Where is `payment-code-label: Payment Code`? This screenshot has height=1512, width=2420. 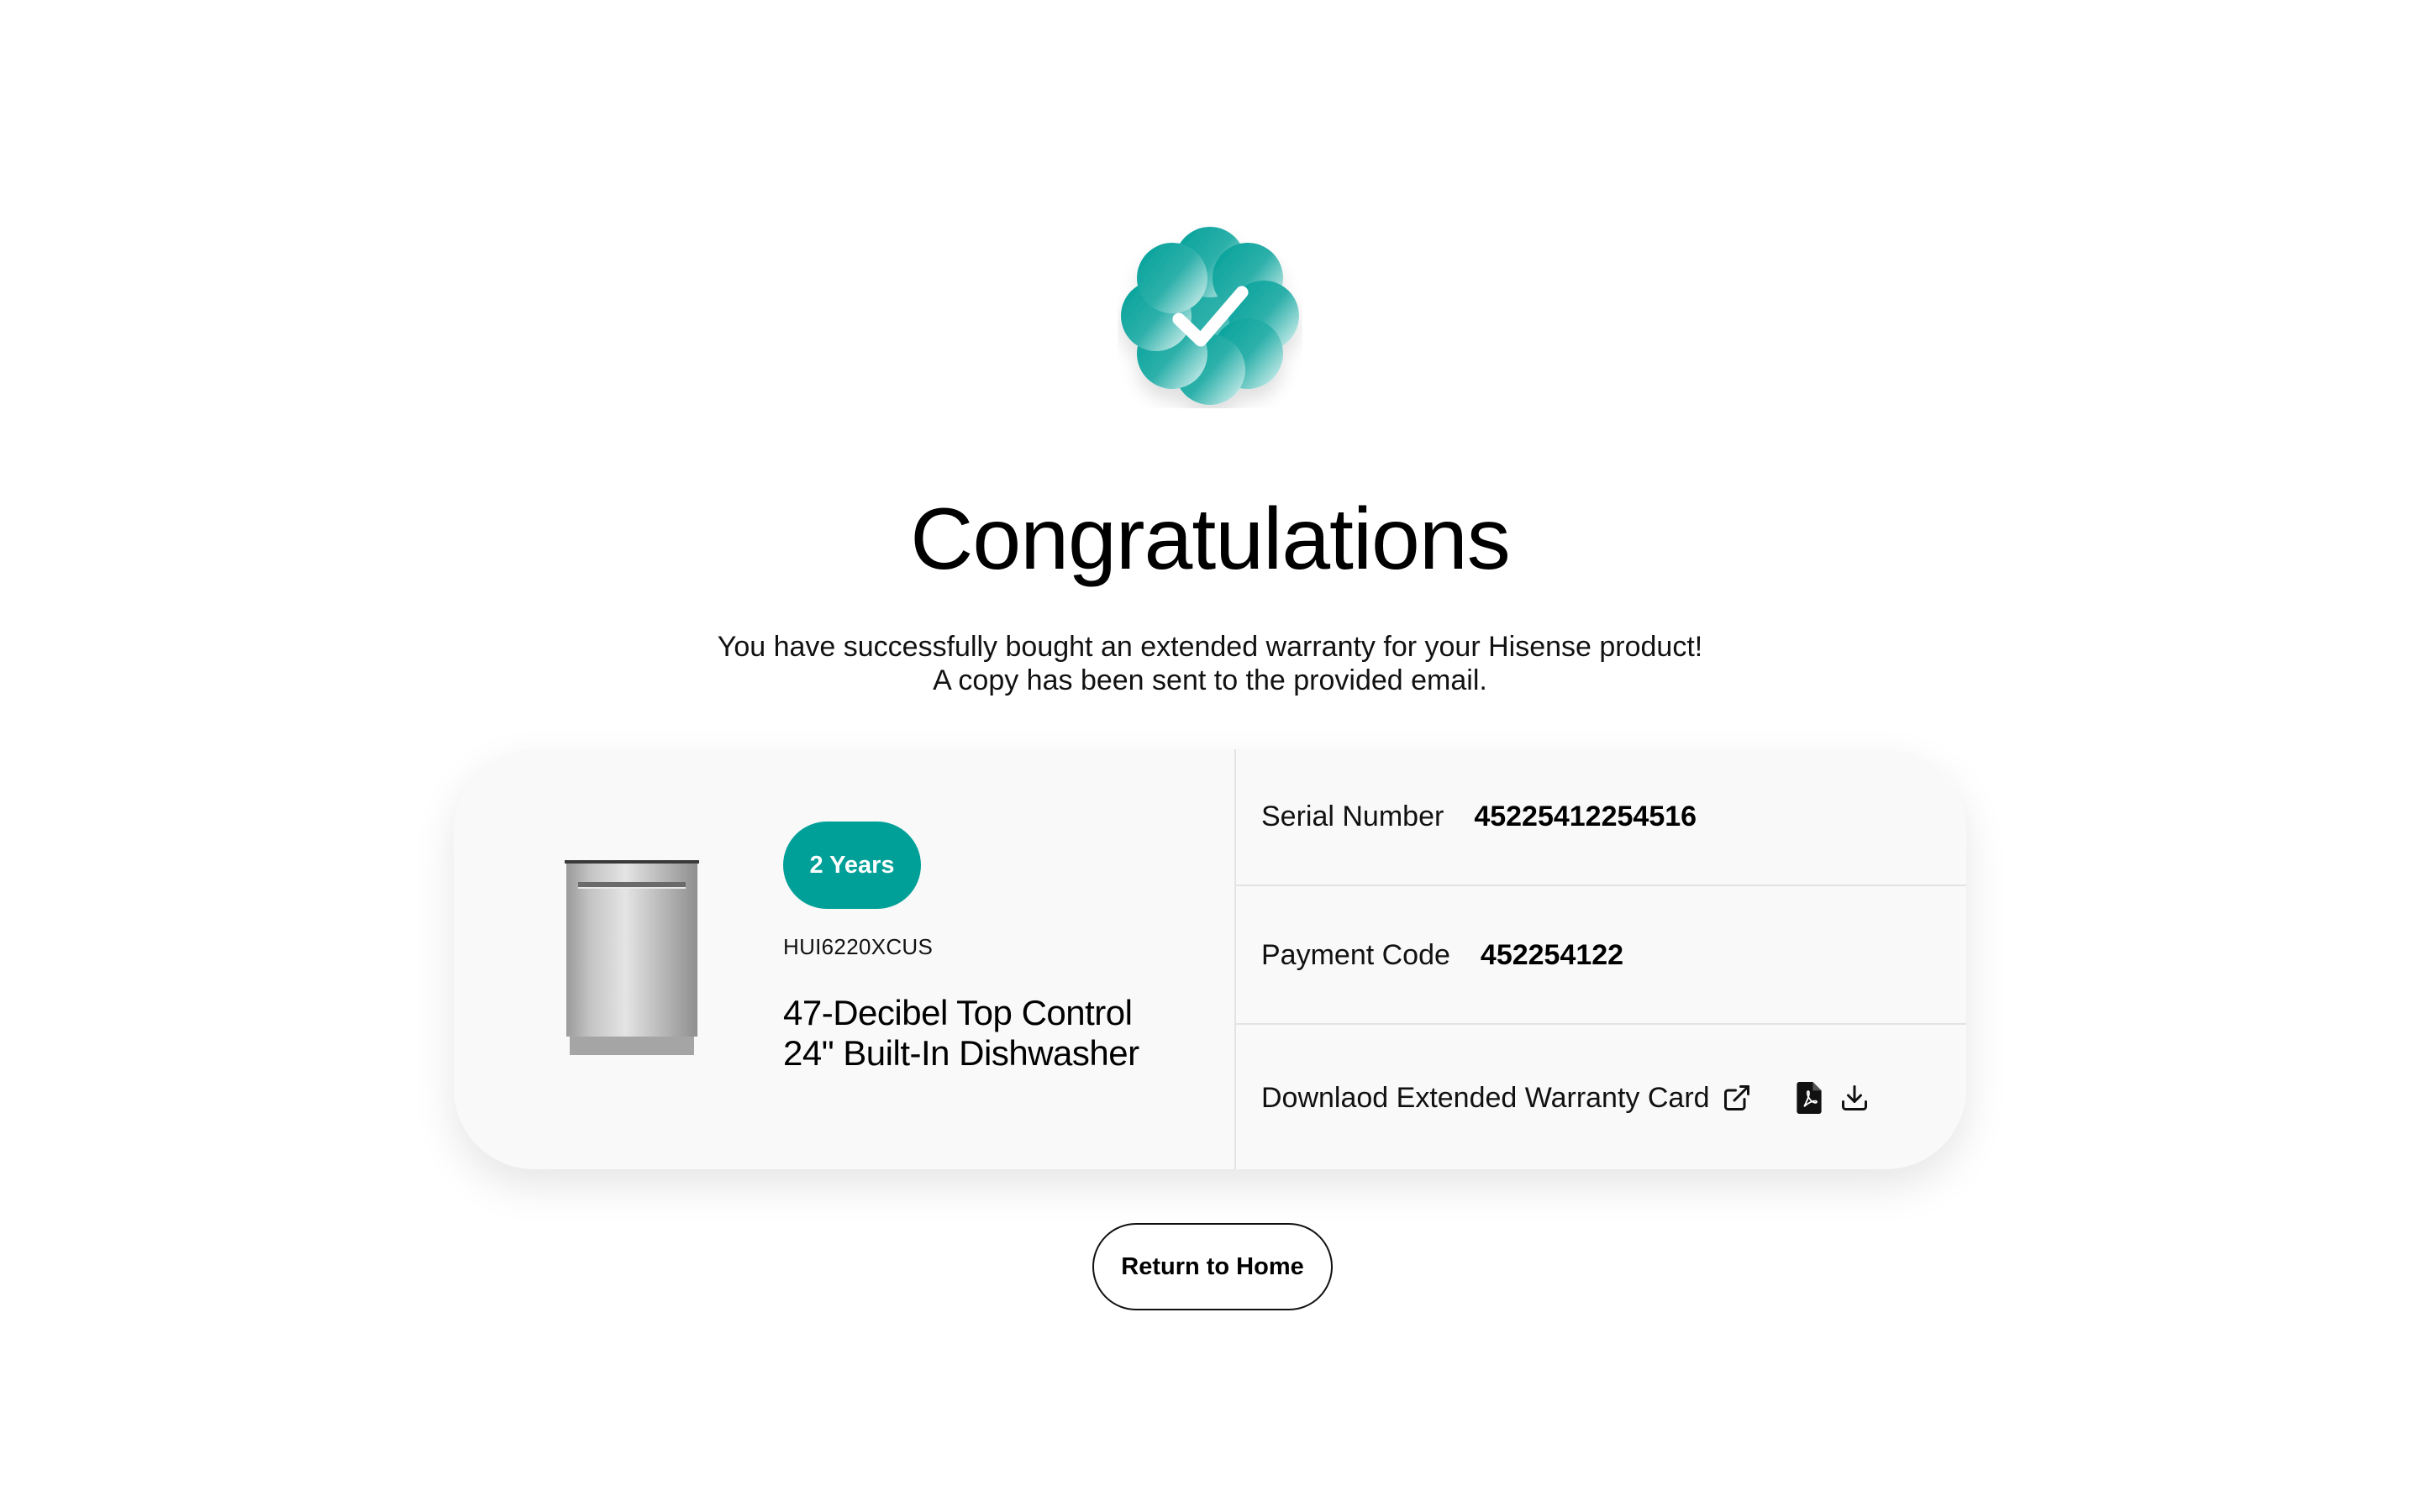
payment-code-label: Payment Code is located at coordinates (1355, 955).